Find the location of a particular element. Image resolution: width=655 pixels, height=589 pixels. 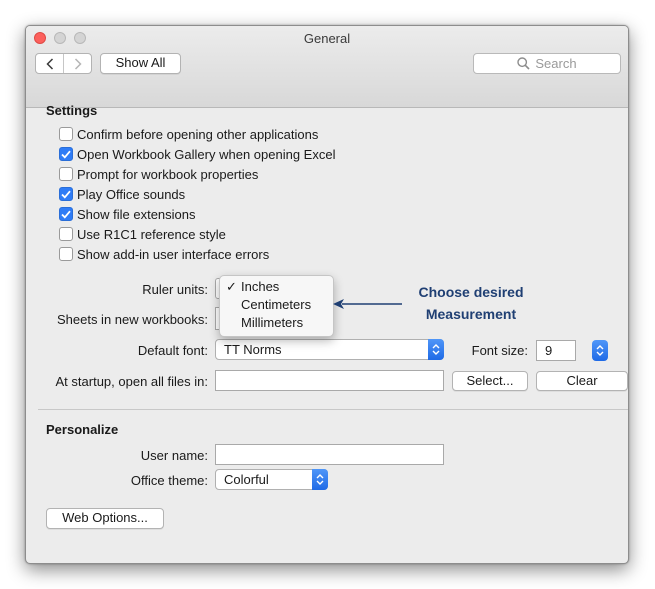

option-label: Show file extensions is located at coordinates (136, 214).